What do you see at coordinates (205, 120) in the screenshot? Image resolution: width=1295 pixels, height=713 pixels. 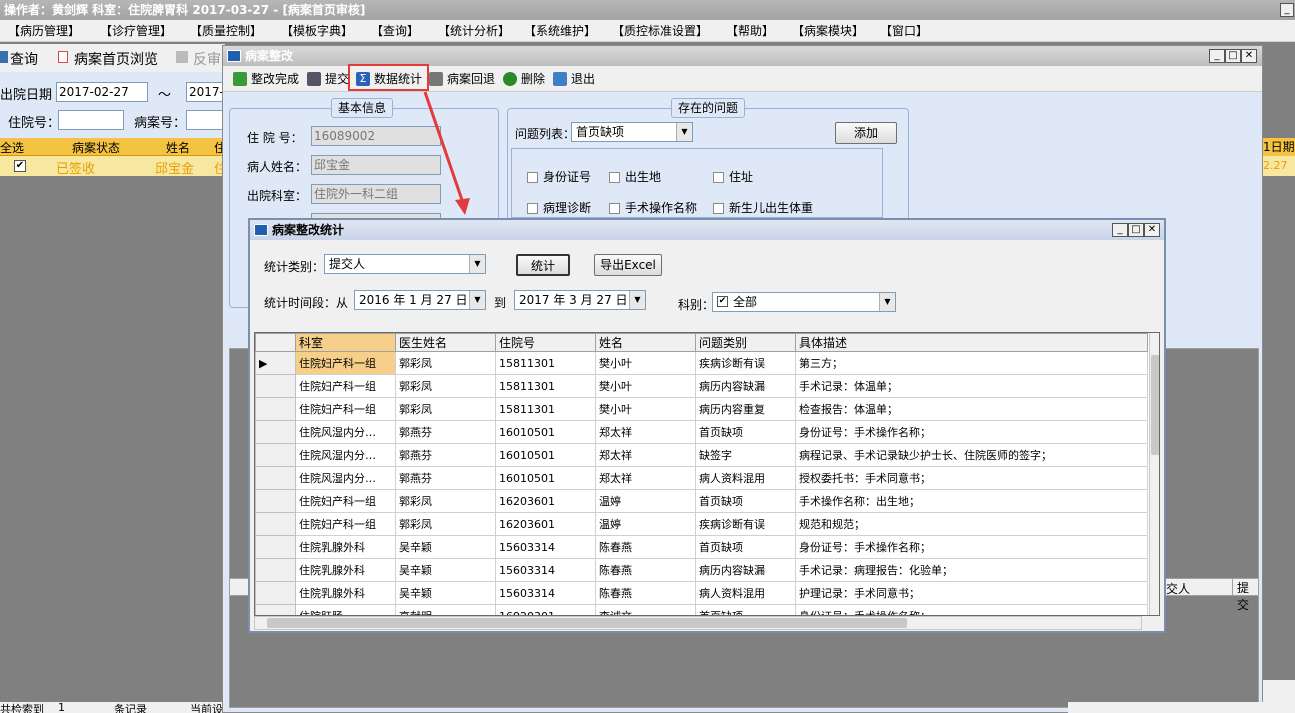 I see `record-no-input` at bounding box center [205, 120].